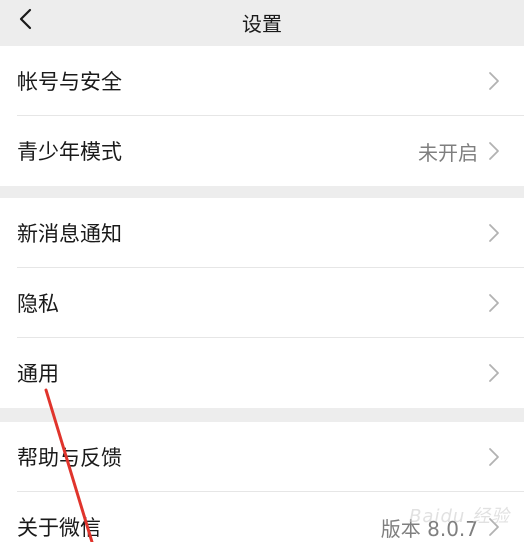 The image size is (524, 542). Describe the element at coordinates (69, 82) in the screenshot. I see `row-label: 帐号与安全` at that location.